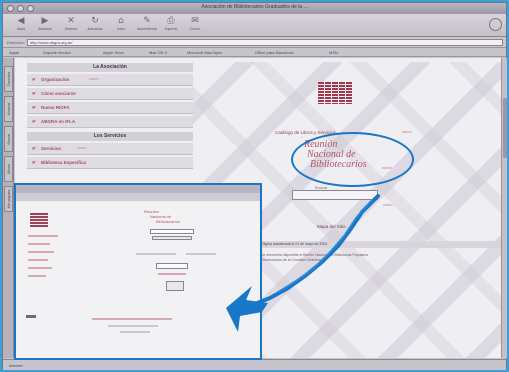 The height and width of the screenshot is (372, 509). Describe the element at coordinates (39, 220) in the screenshot. I see `mini-logo` at that location.